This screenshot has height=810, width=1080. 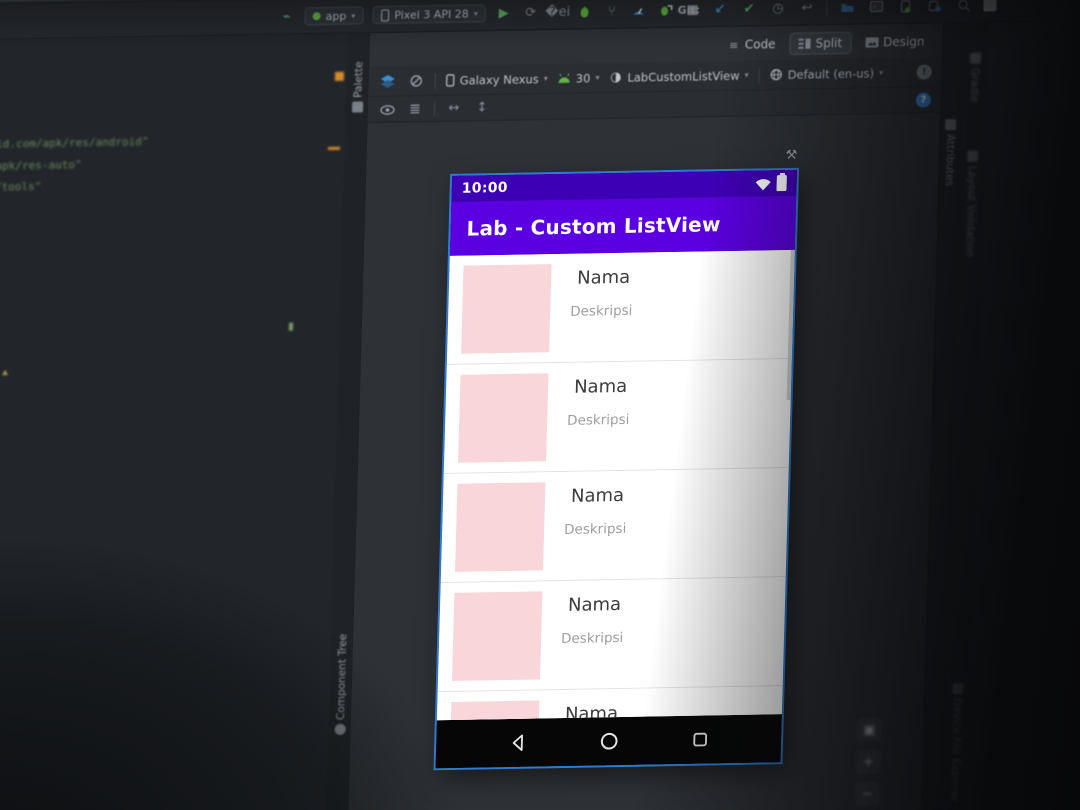 What do you see at coordinates (610, 741) in the screenshot?
I see `home-icon` at bounding box center [610, 741].